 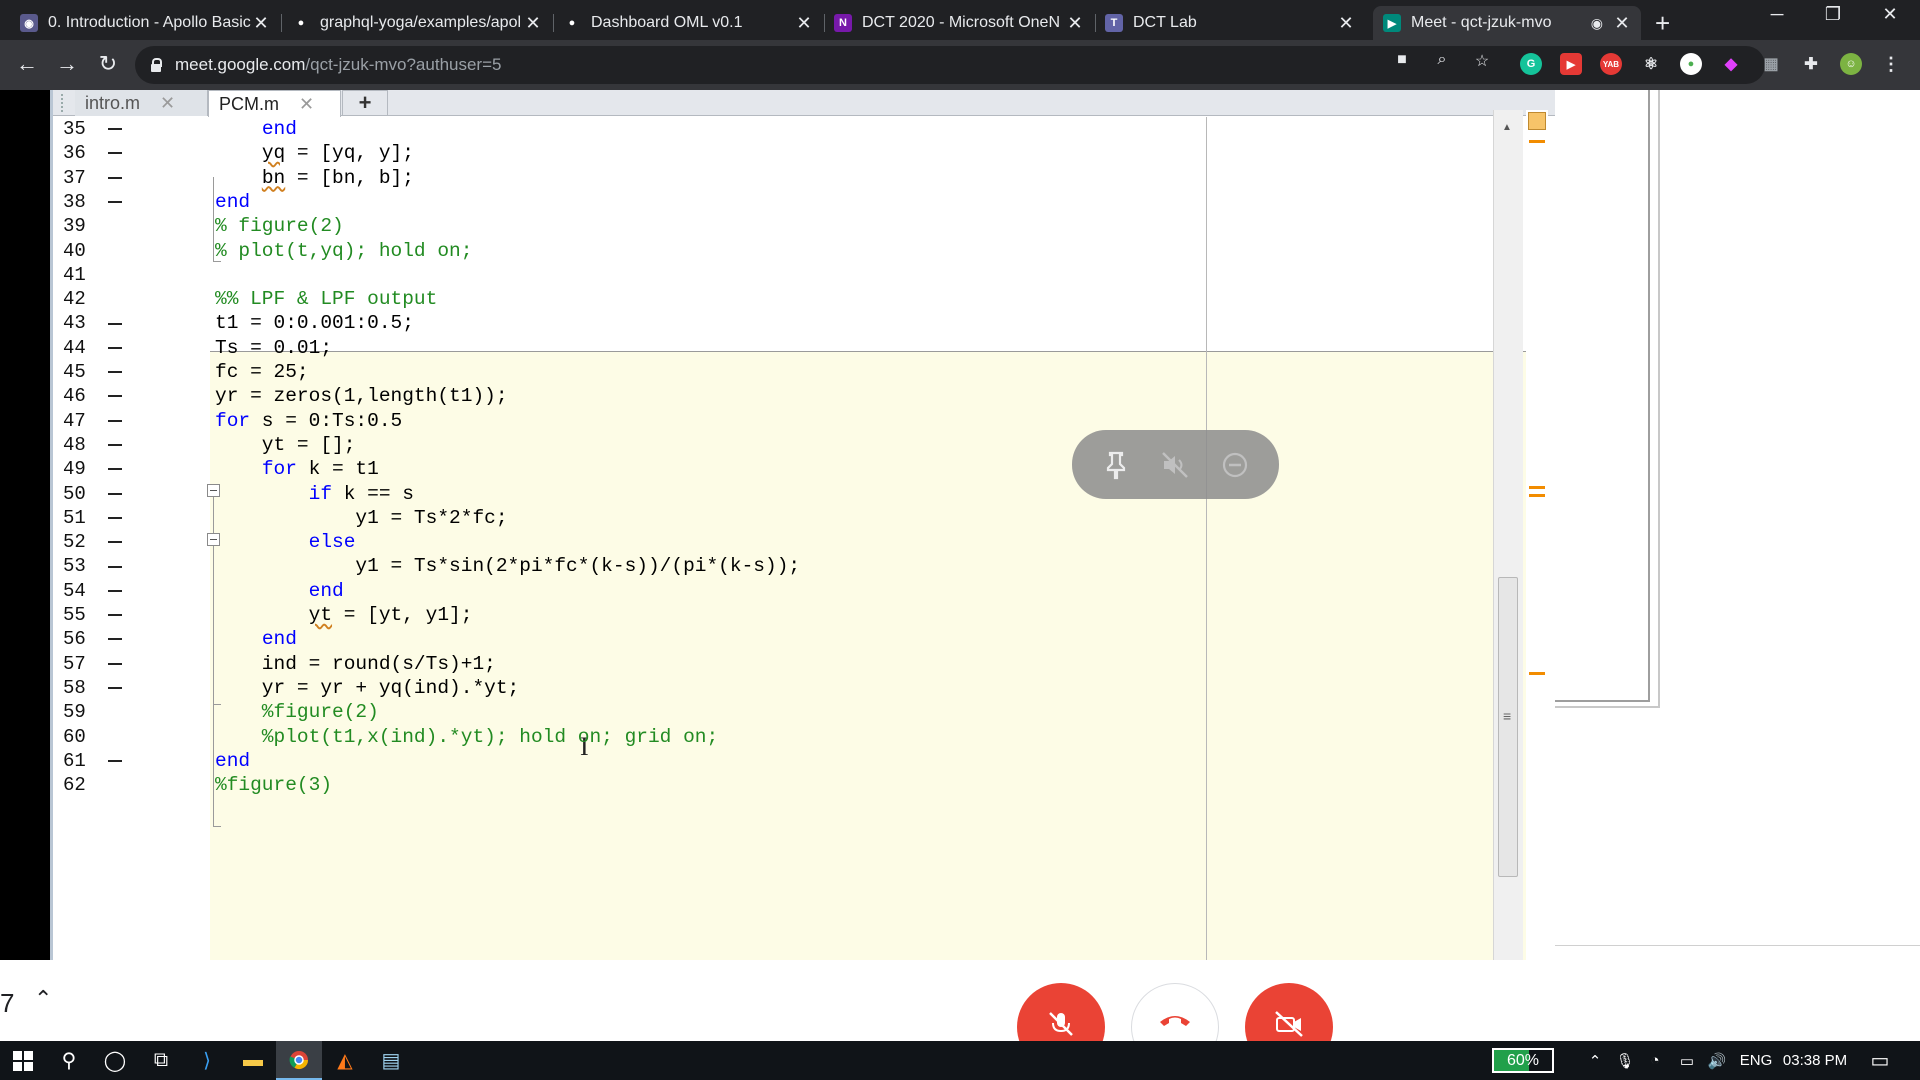 I want to click on vscode-icon: ⟩, so click(x=207, y=1060).